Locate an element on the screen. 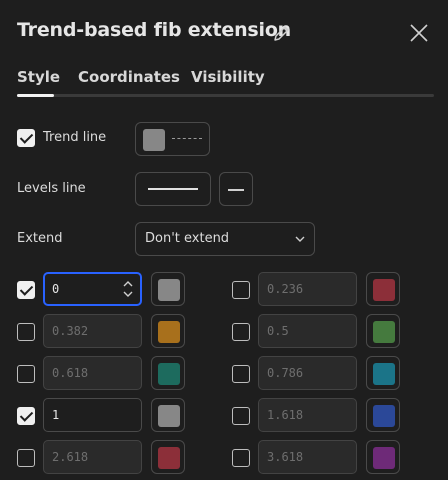 This screenshot has height=480, width=448. close-icon is located at coordinates (419, 33).